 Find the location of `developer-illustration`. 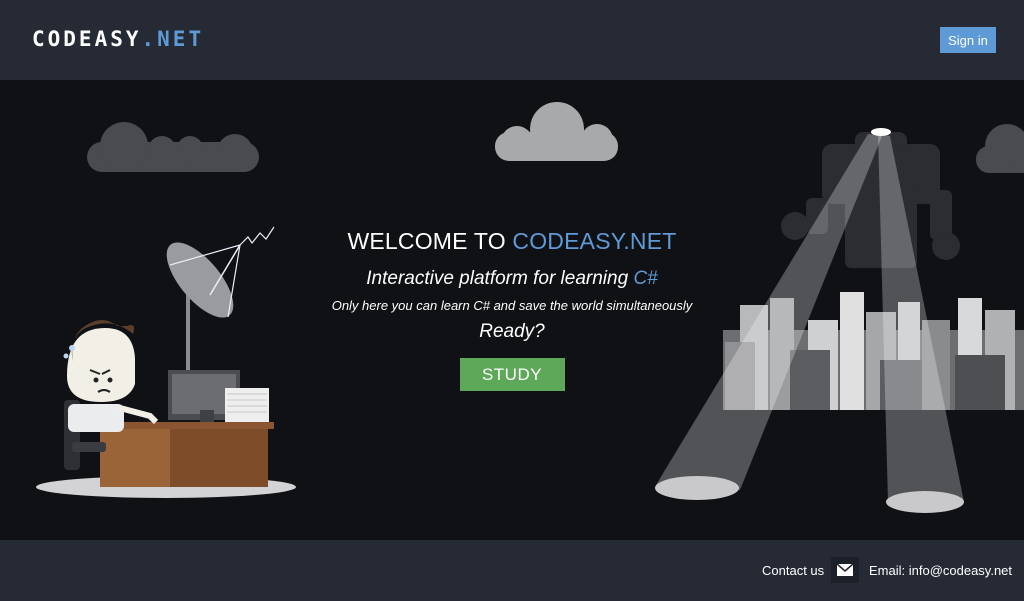

developer-illustration is located at coordinates (166, 409).